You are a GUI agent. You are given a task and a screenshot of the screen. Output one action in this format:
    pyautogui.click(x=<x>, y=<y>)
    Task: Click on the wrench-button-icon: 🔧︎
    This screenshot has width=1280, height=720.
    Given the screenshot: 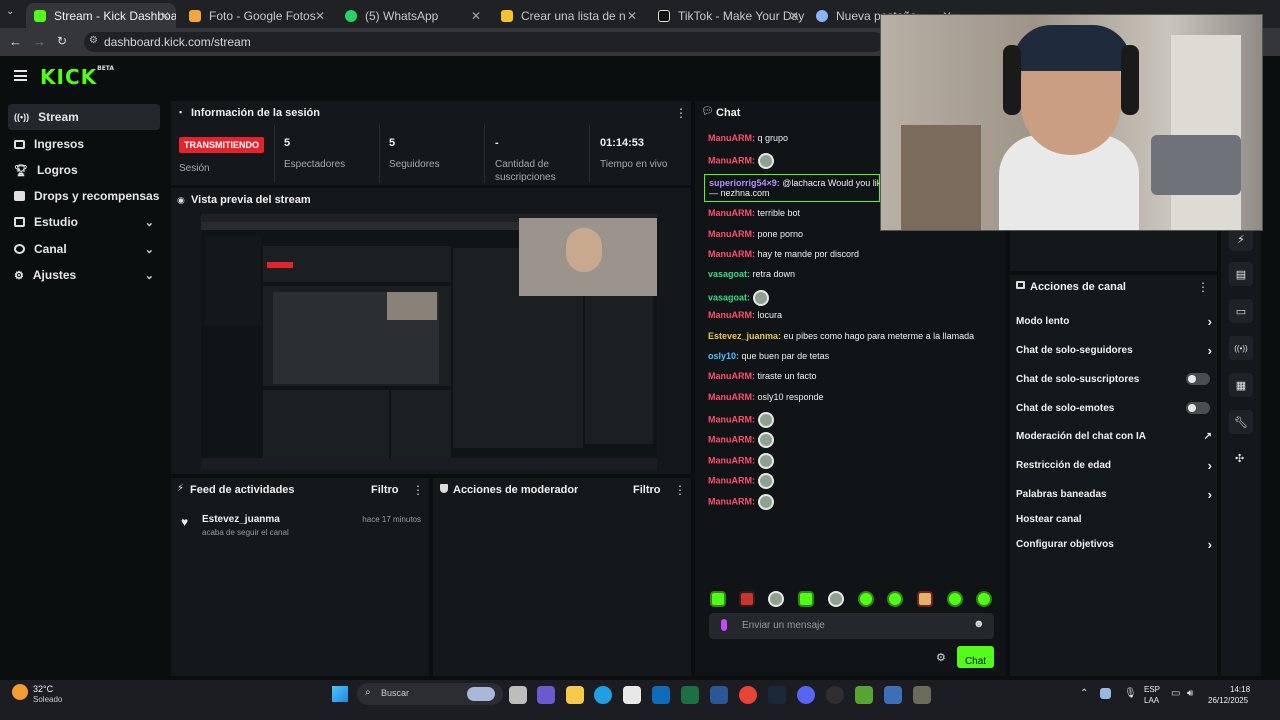 What is the action you would take?
    pyautogui.click(x=1241, y=422)
    